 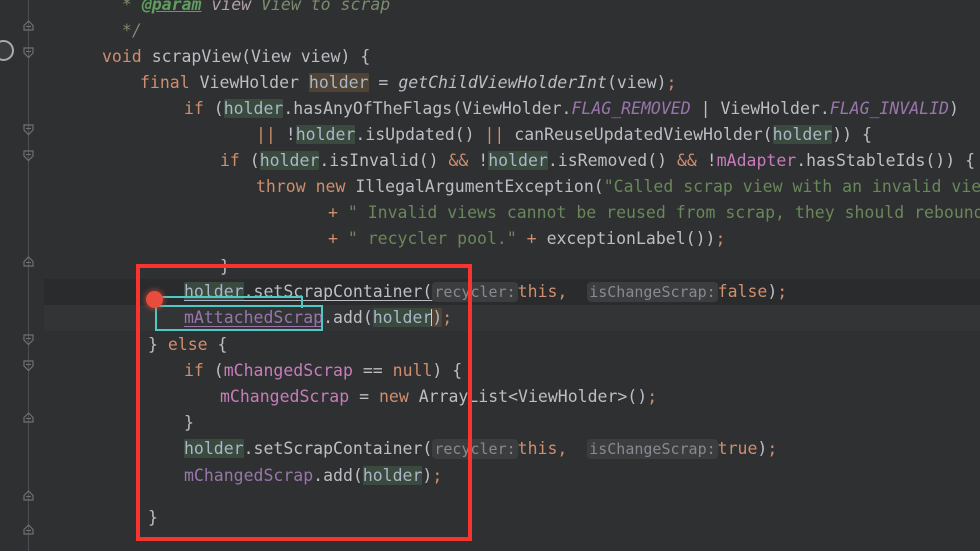 What do you see at coordinates (706, 160) in the screenshot?
I see `negation: !` at bounding box center [706, 160].